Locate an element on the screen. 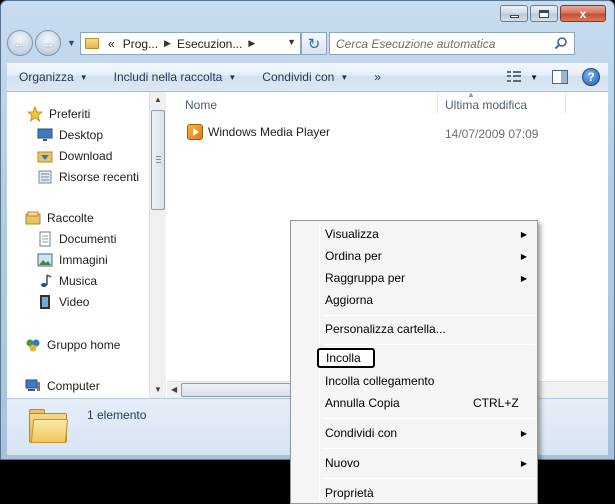 This screenshot has width=615, height=504. search-input is located at coordinates (441, 43).